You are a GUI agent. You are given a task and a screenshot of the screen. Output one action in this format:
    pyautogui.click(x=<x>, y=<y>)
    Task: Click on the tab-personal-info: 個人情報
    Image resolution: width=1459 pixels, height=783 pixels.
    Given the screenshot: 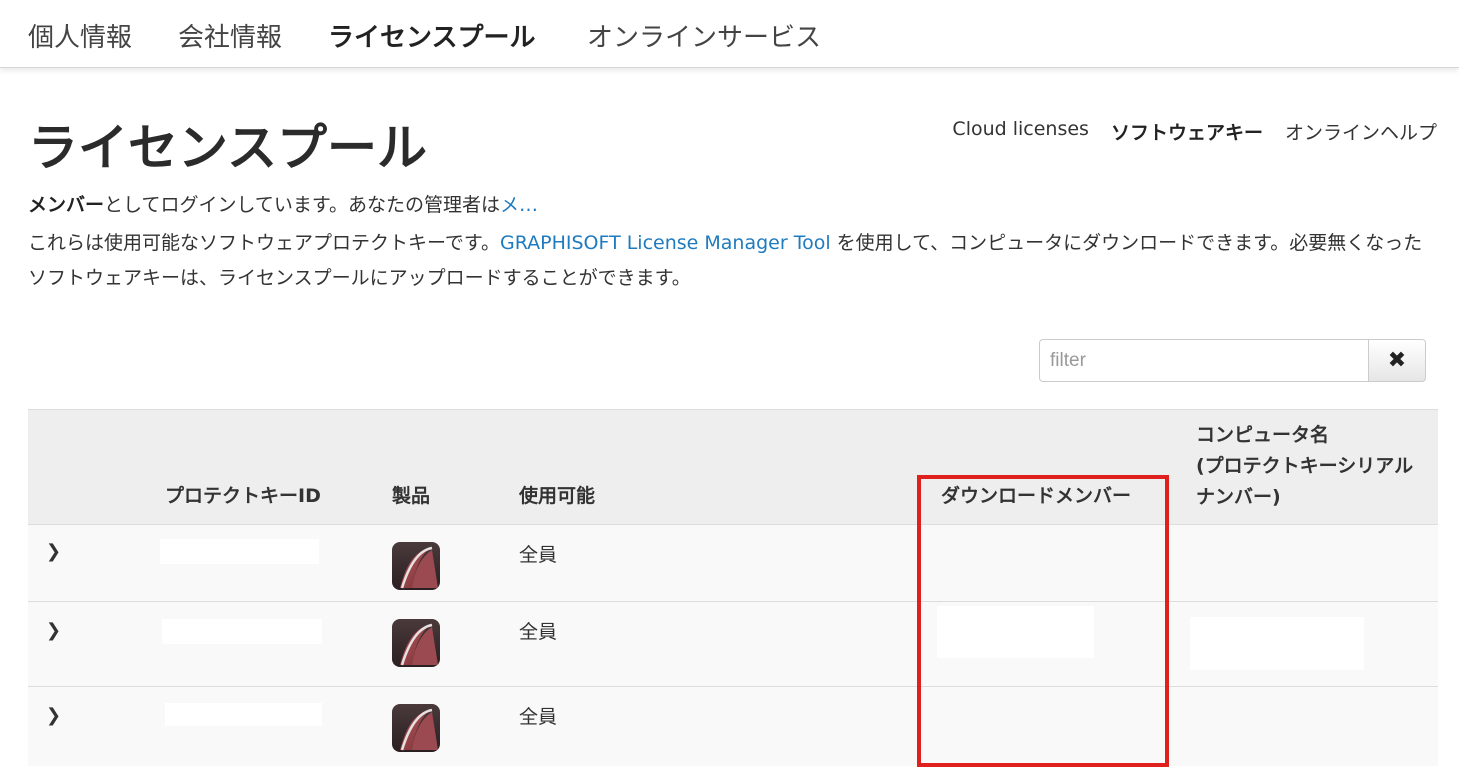 What is the action you would take?
    pyautogui.click(x=80, y=35)
    